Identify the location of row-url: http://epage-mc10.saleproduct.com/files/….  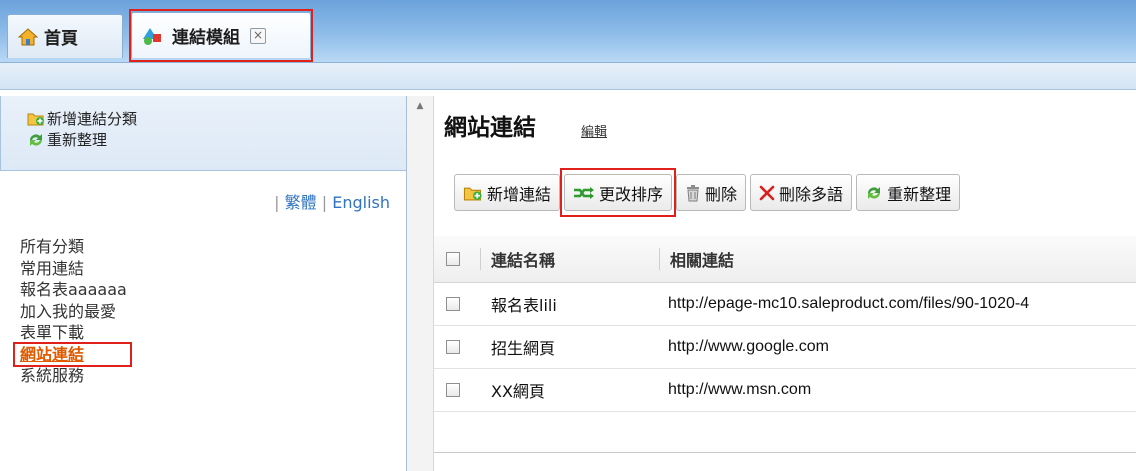
(849, 303).